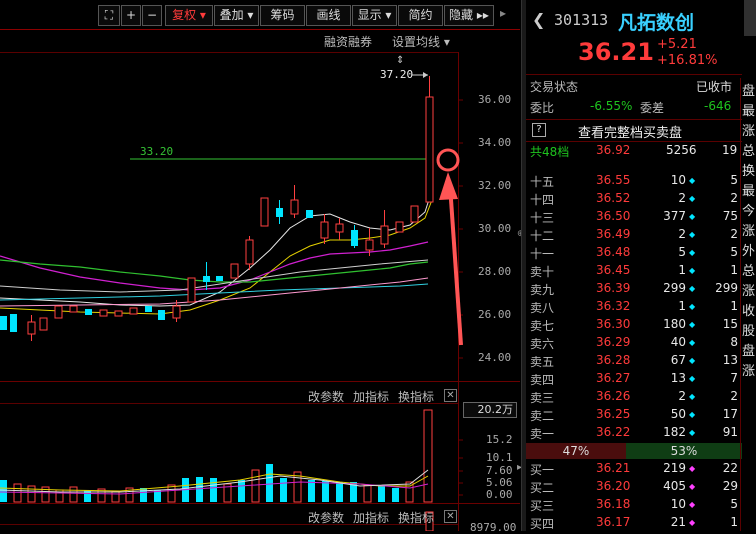 The width and height of the screenshot is (756, 534). I want to click on status-row: 交易状态 已收市, so click(633, 87).